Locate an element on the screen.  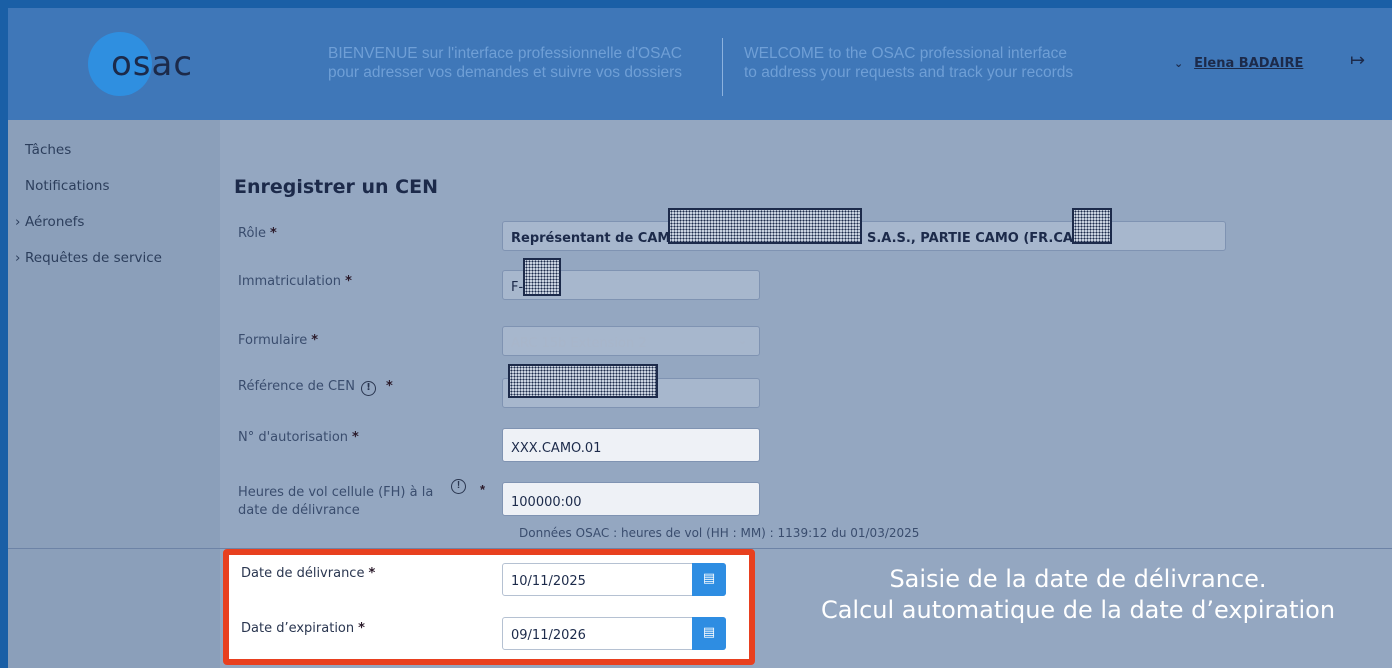
autorisation-value: XXX.CAMO.01 is located at coordinates (556, 448).